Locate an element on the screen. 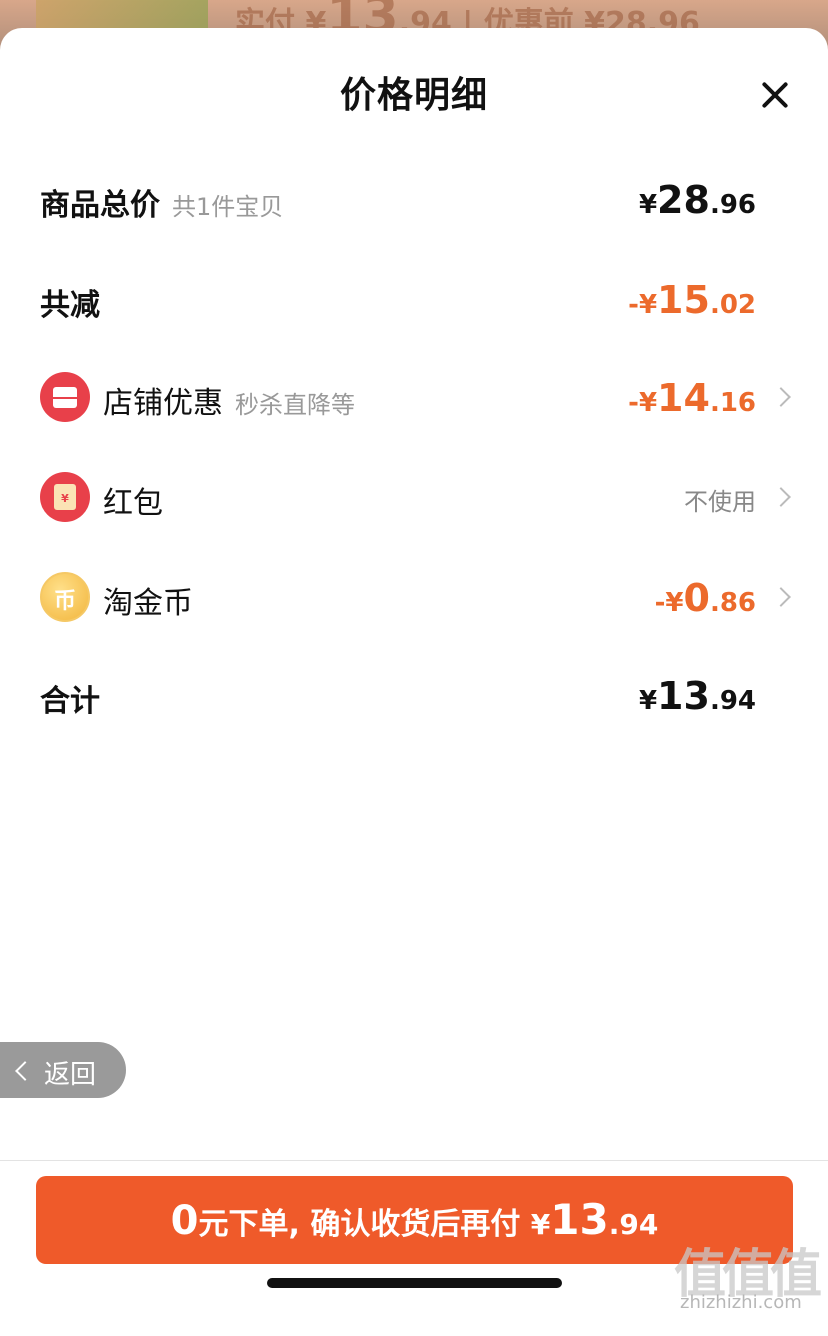 This screenshot has height=1336, width=828. red-packet-row: ¥ 红包 不使用 is located at coordinates (414, 498).